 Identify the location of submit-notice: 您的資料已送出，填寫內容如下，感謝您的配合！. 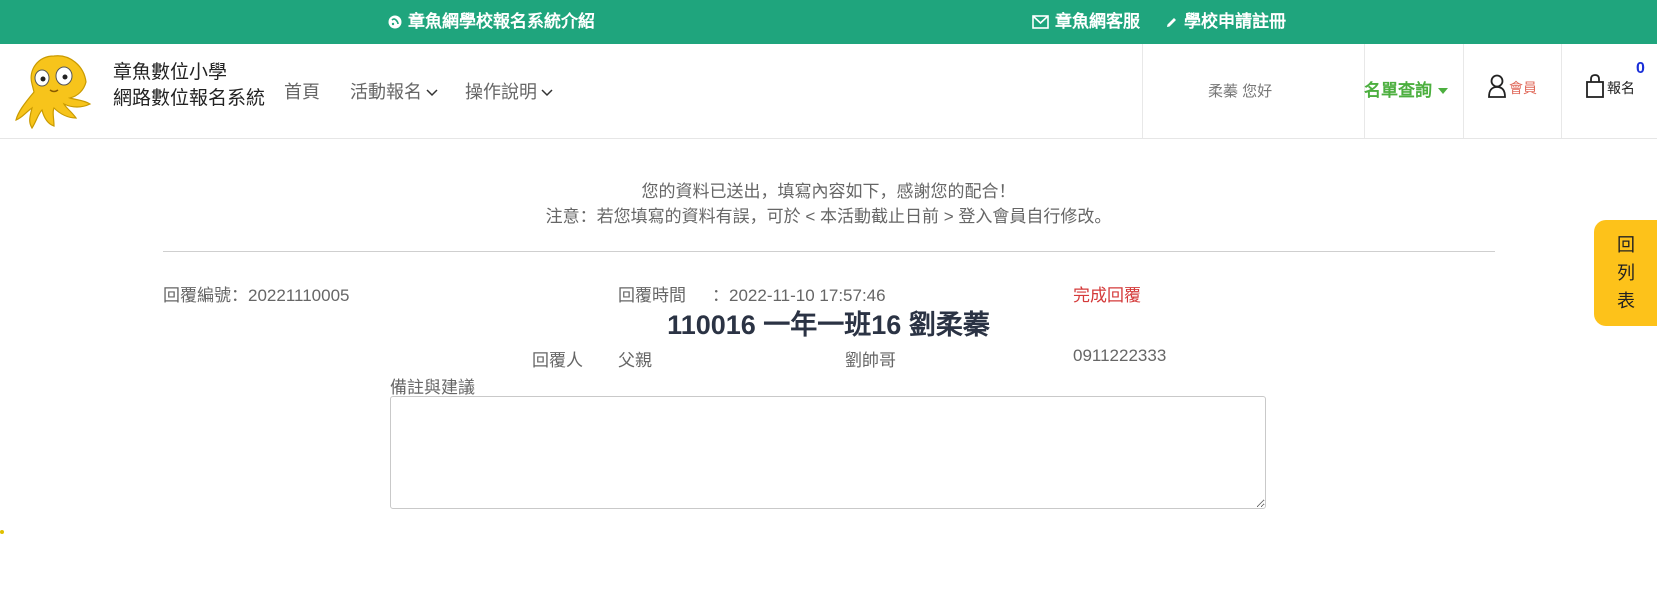
(828, 191).